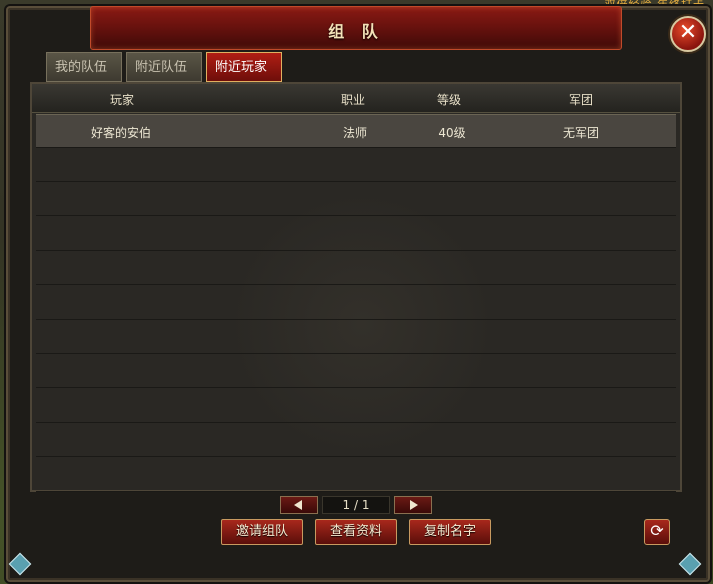 This screenshot has width=713, height=584. I want to click on header-player: 玩家, so click(121, 100).